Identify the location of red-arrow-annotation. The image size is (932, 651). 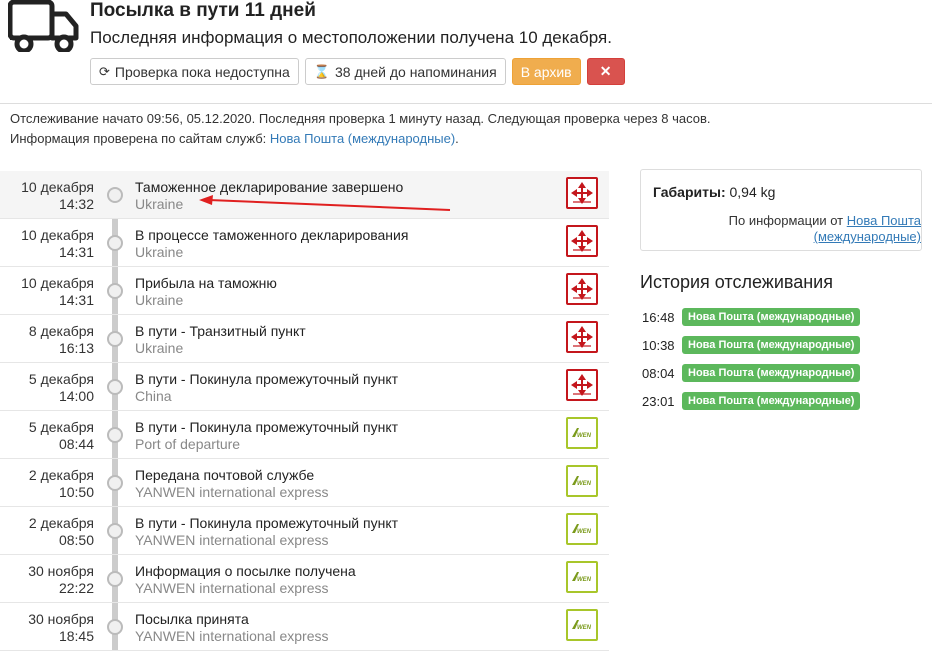
(325, 203).